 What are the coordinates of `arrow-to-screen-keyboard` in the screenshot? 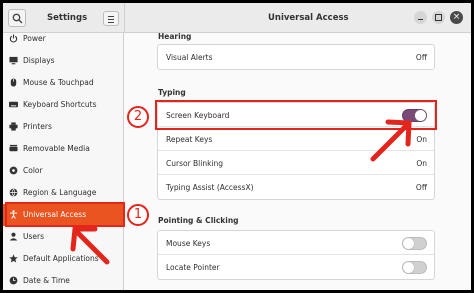 It's located at (391, 140).